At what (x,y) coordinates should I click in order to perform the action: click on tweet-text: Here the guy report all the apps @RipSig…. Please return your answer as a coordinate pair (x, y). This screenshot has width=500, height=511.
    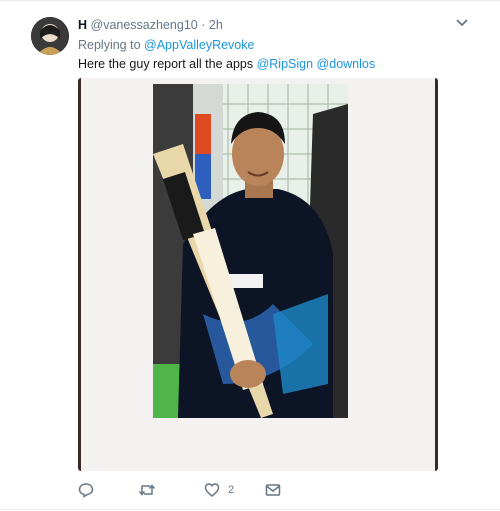
    Looking at the image, I should click on (226, 64).